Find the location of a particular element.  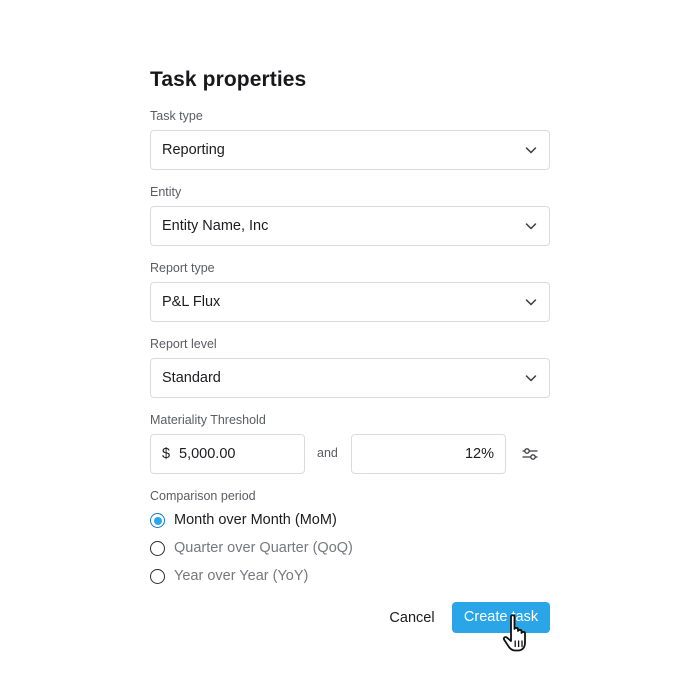

radio-option-qoq: Quarter over Quarter (QoQ) is located at coordinates (255, 549).